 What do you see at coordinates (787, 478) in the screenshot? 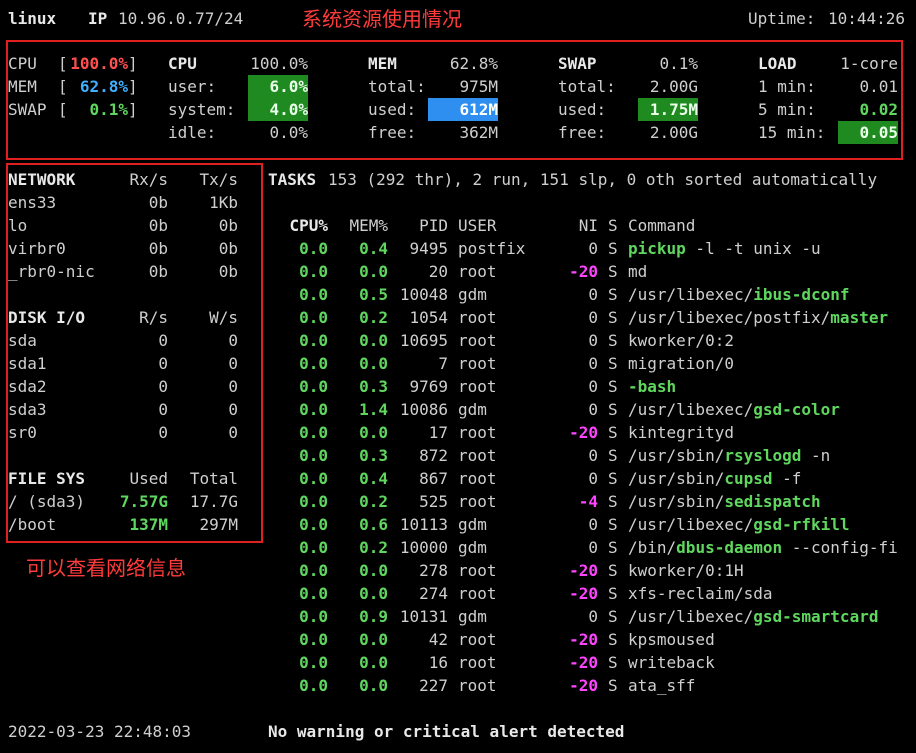
I see `process-command-args: -f` at bounding box center [787, 478].